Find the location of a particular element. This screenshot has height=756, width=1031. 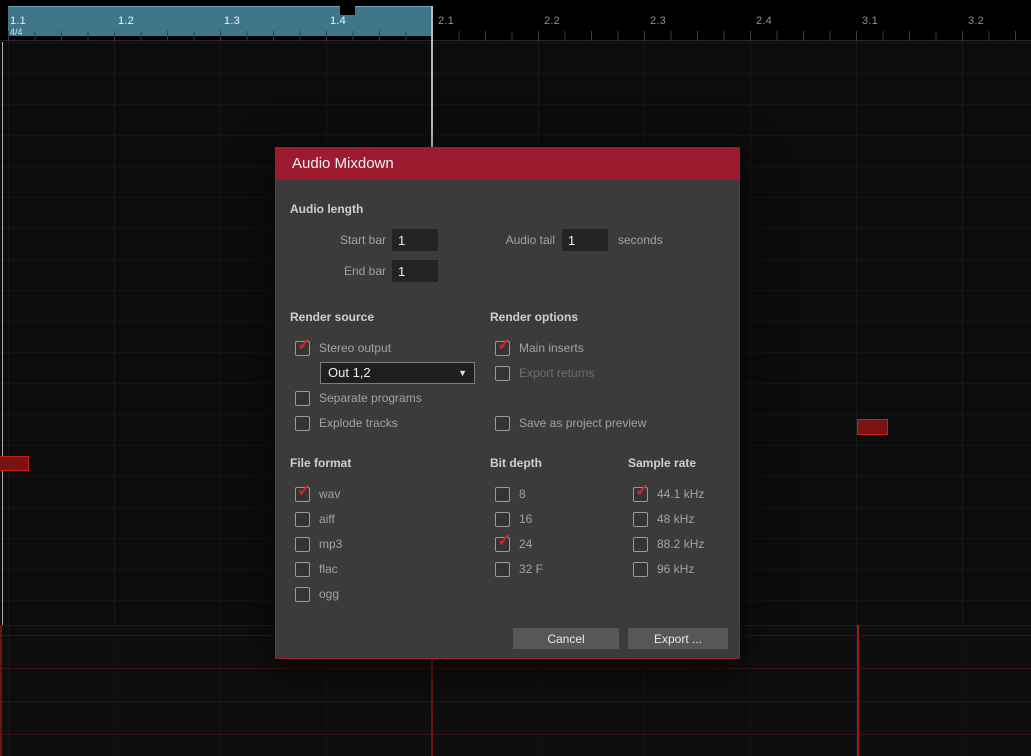

checkbox-label: 88.2 kHz is located at coordinates (681, 544).